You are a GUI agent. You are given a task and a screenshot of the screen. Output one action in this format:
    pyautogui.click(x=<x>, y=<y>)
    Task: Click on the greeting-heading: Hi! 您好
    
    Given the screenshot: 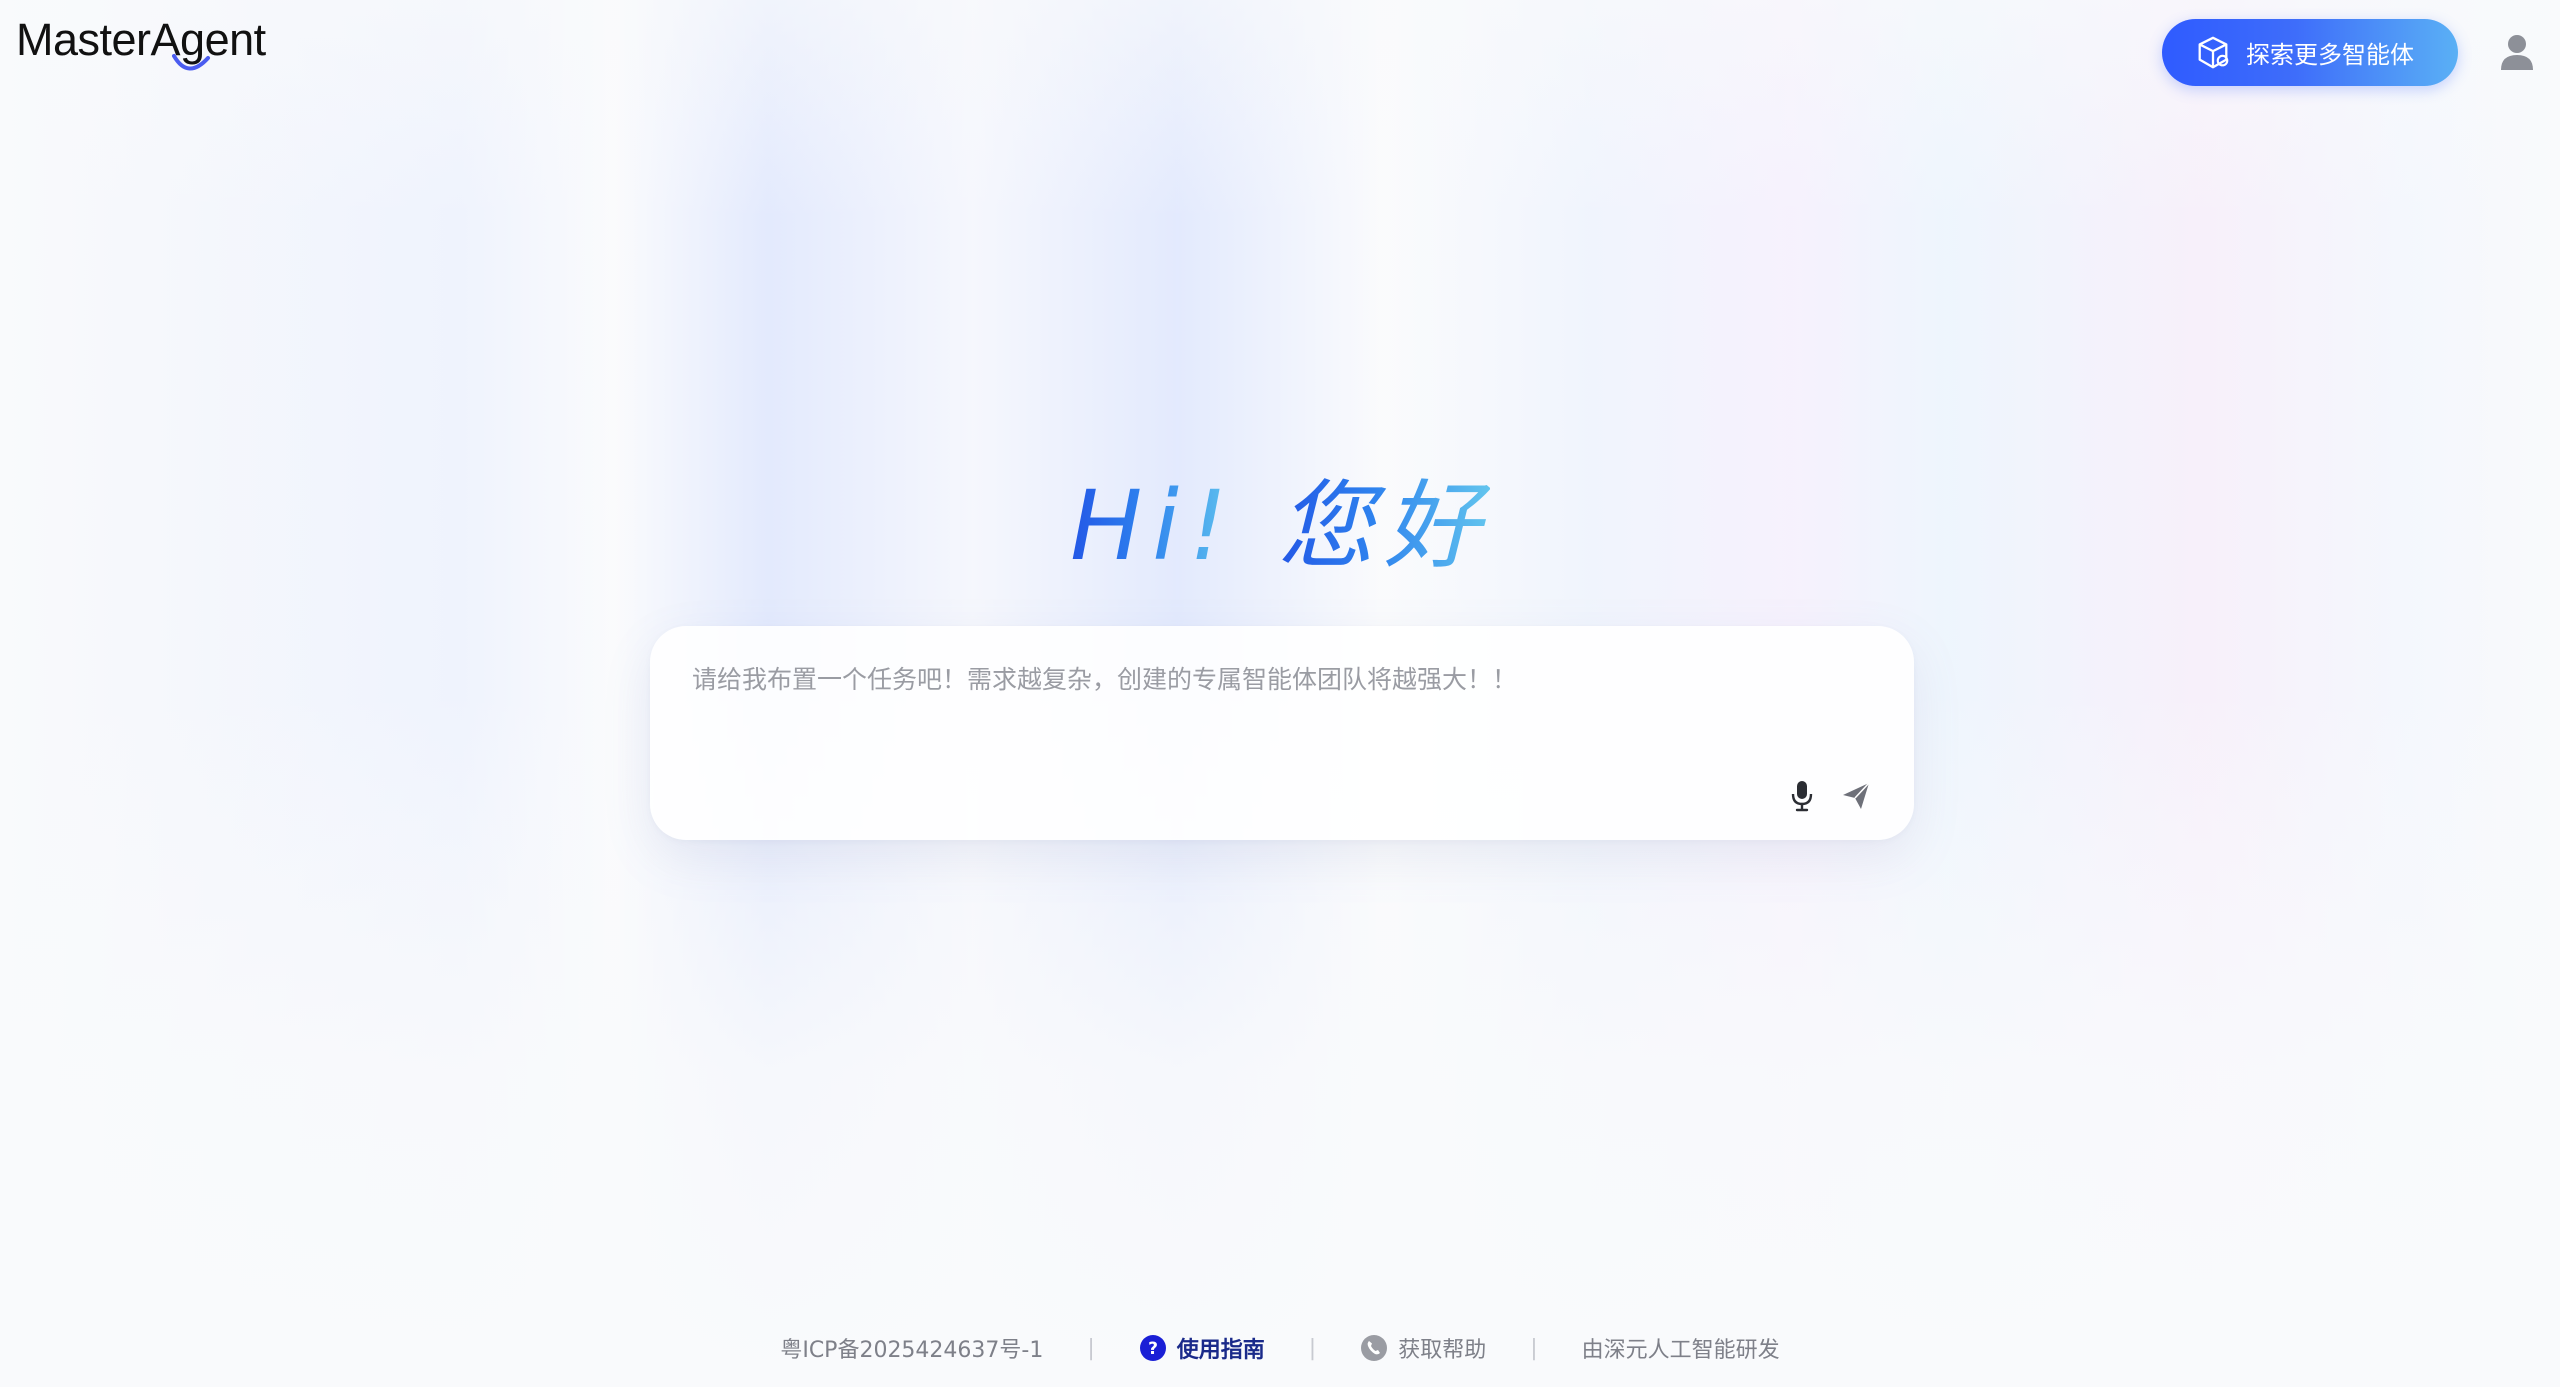 What is the action you would take?
    pyautogui.click(x=1280, y=517)
    